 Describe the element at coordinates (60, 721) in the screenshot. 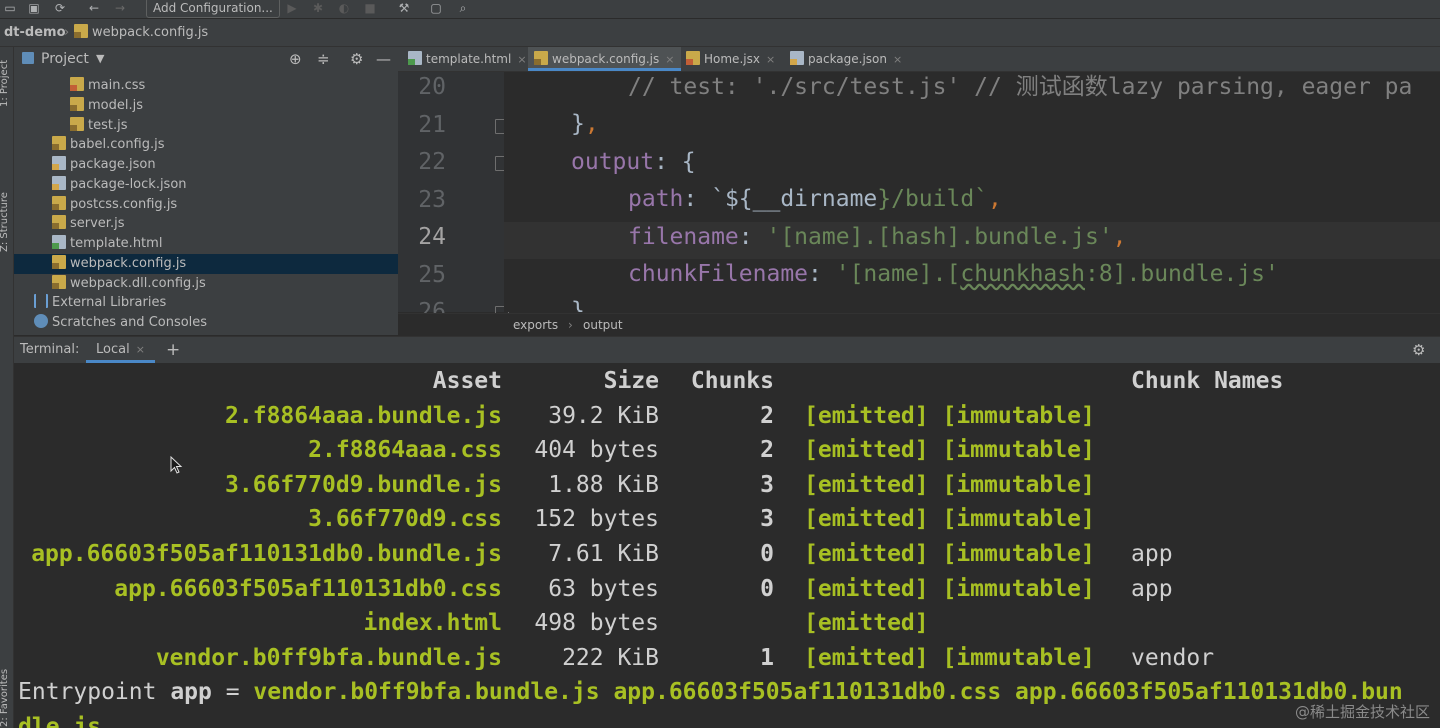

I see `entrypoint-wrap-line: dle.js` at that location.